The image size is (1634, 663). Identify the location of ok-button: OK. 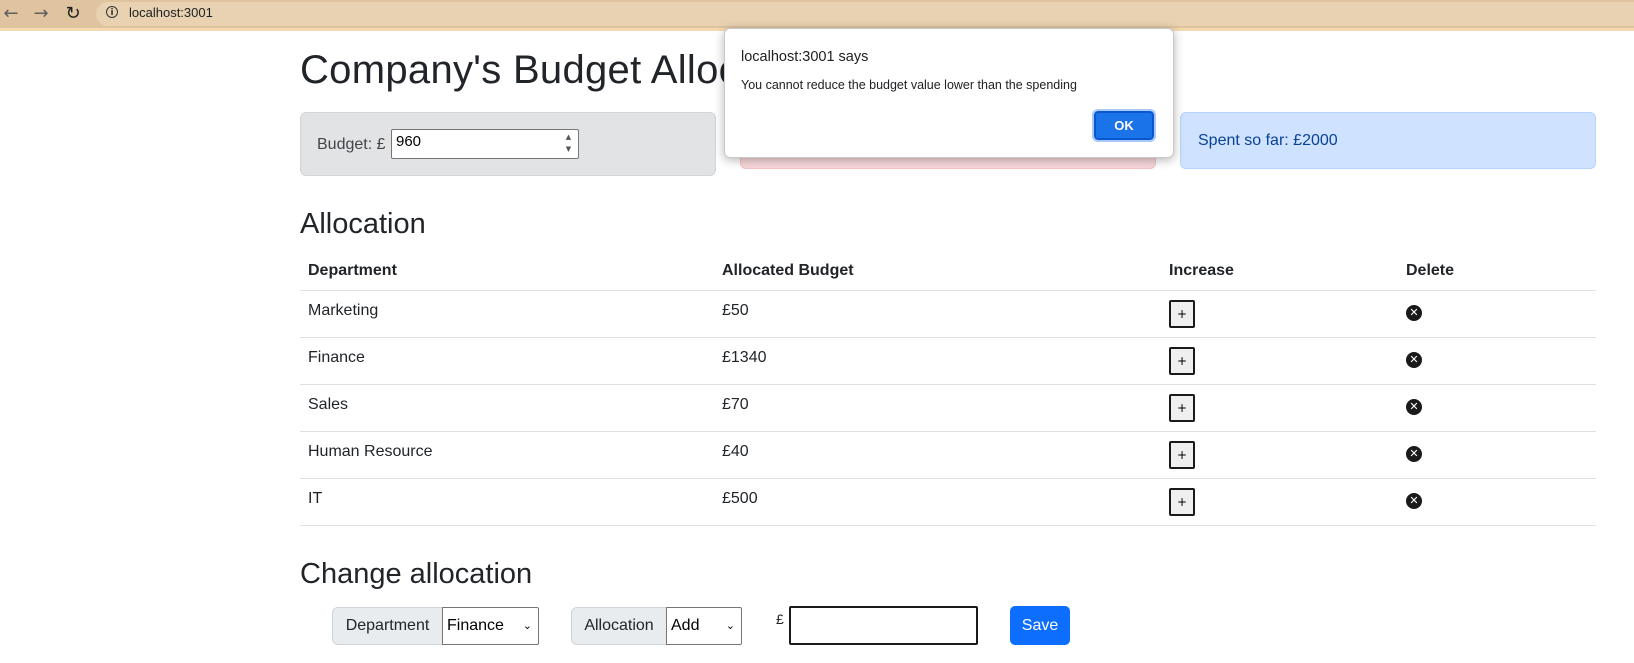
(1124, 125).